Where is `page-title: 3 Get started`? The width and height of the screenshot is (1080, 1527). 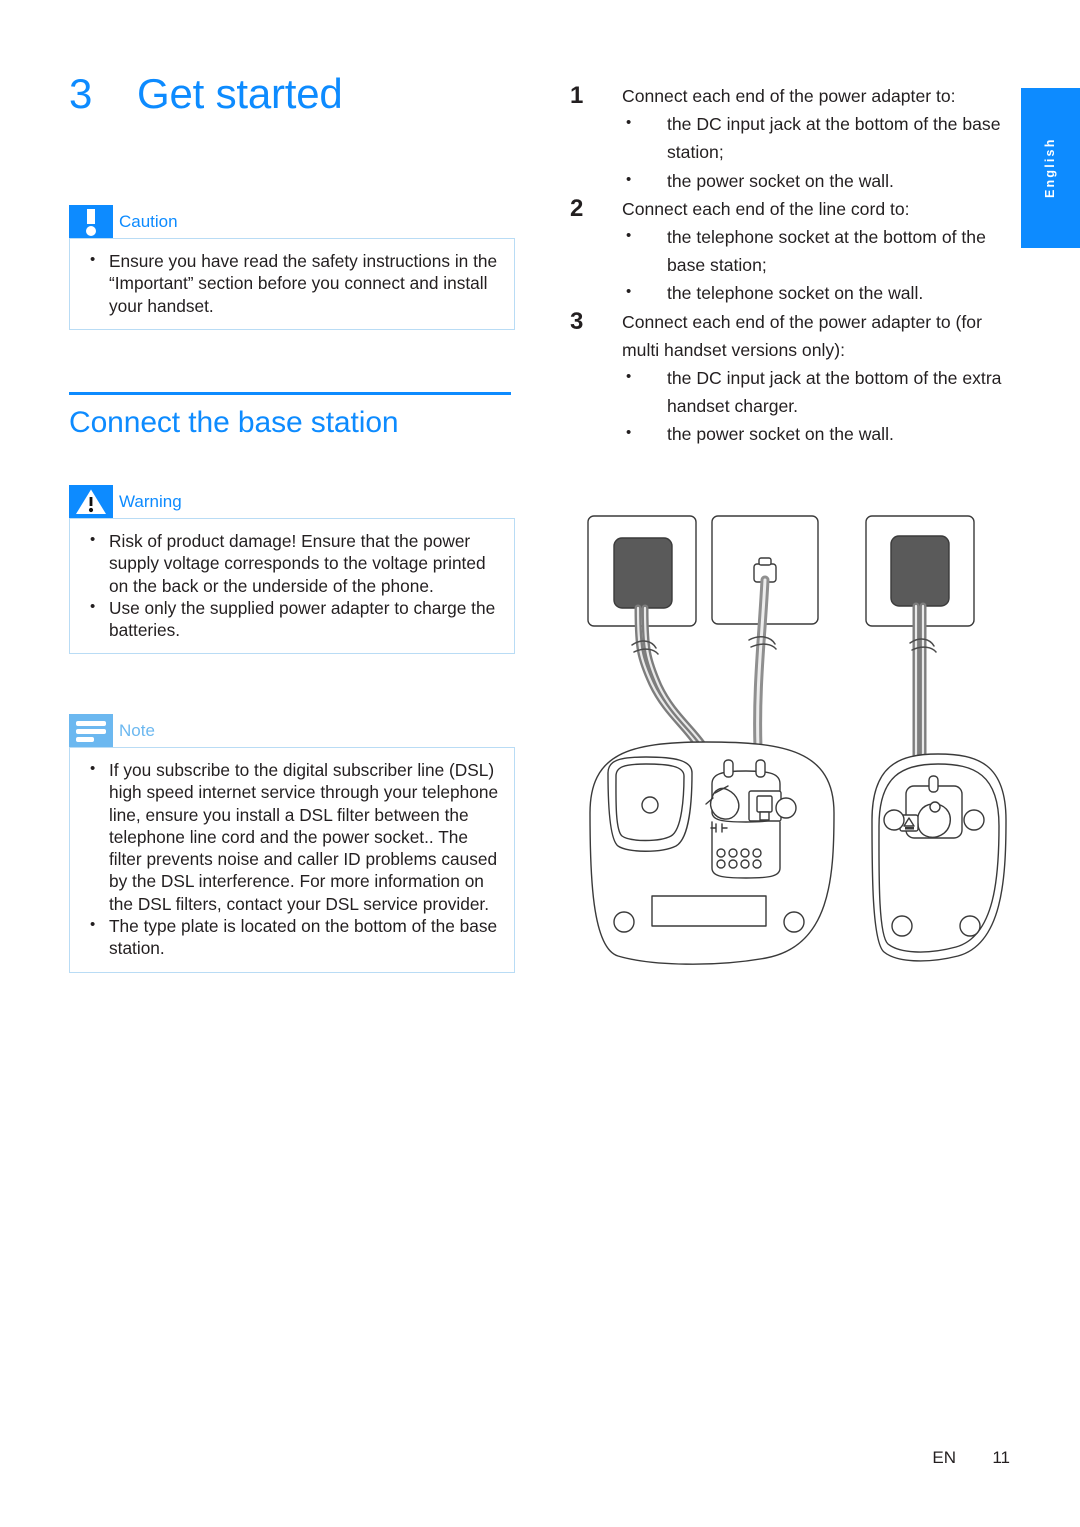
page-title: 3 Get started is located at coordinates (304, 94).